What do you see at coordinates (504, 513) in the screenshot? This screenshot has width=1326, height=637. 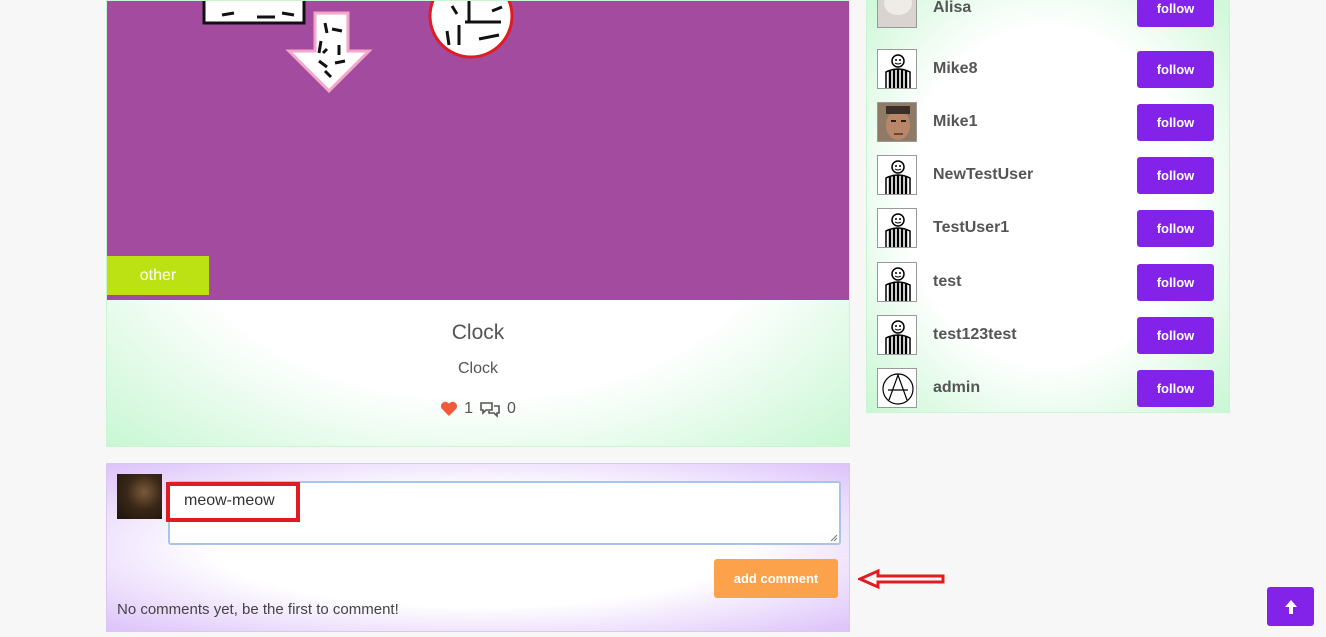 I see `comment-input` at bounding box center [504, 513].